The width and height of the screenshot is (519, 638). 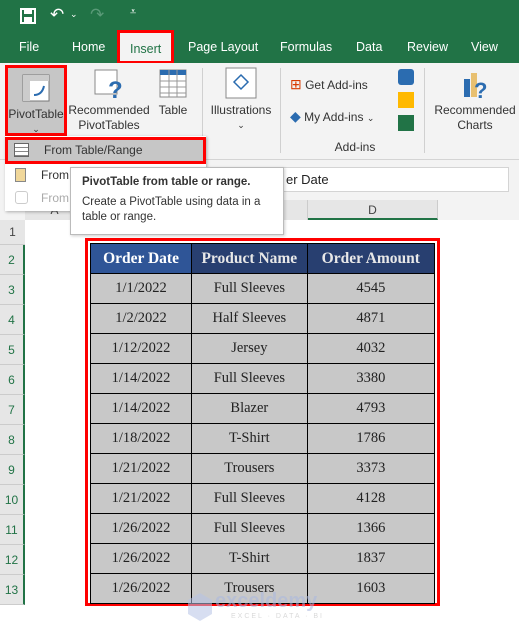 What do you see at coordinates (371, 558) in the screenshot?
I see `cell-order-amount: 1837` at bounding box center [371, 558].